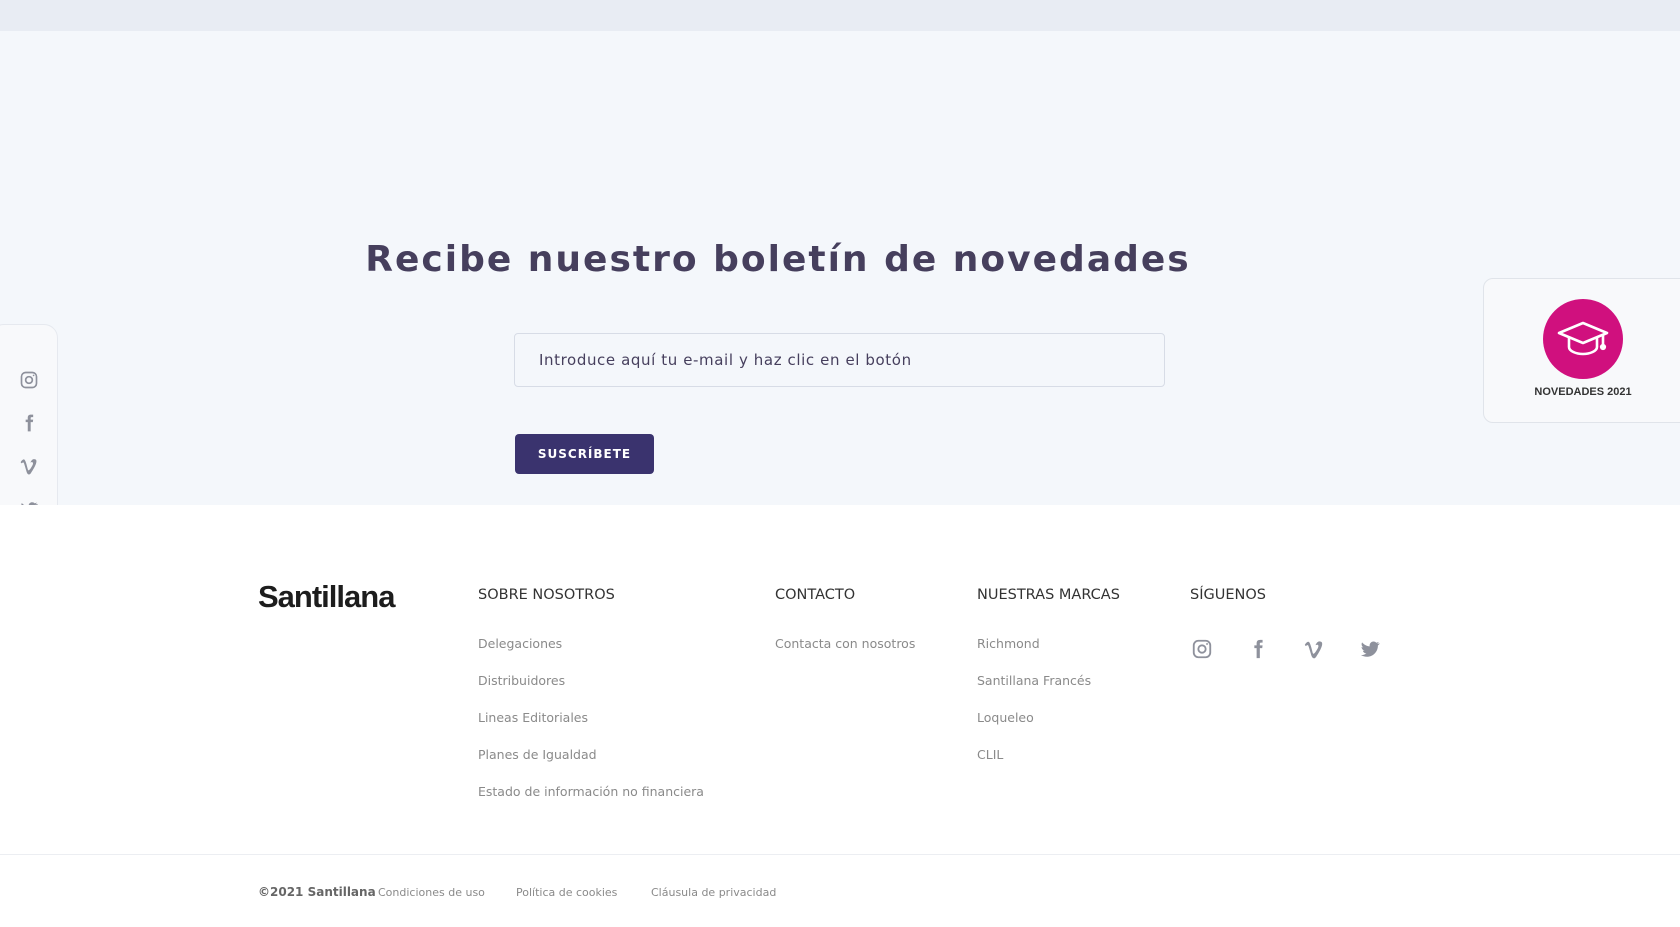 The height and width of the screenshot is (927, 1680). Describe the element at coordinates (1286, 624) in the screenshot. I see `footer-column-siguenos: SÍGUENOS` at that location.